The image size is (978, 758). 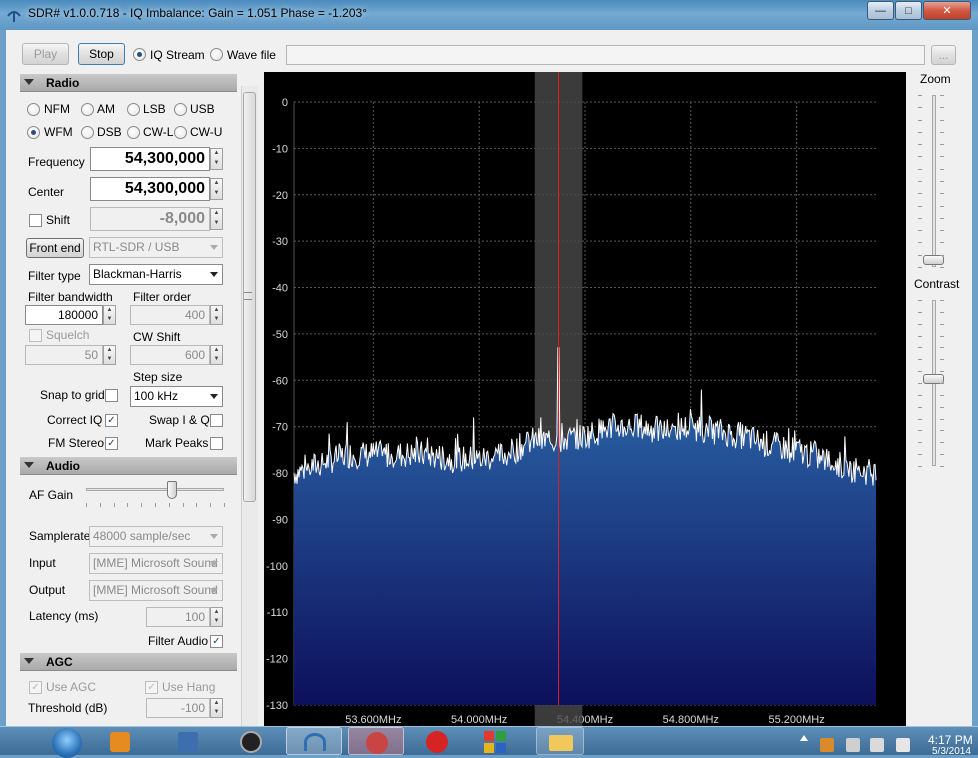 What do you see at coordinates (156, 274) in the screenshot?
I see `filter-type-select: Blackman-Harris` at bounding box center [156, 274].